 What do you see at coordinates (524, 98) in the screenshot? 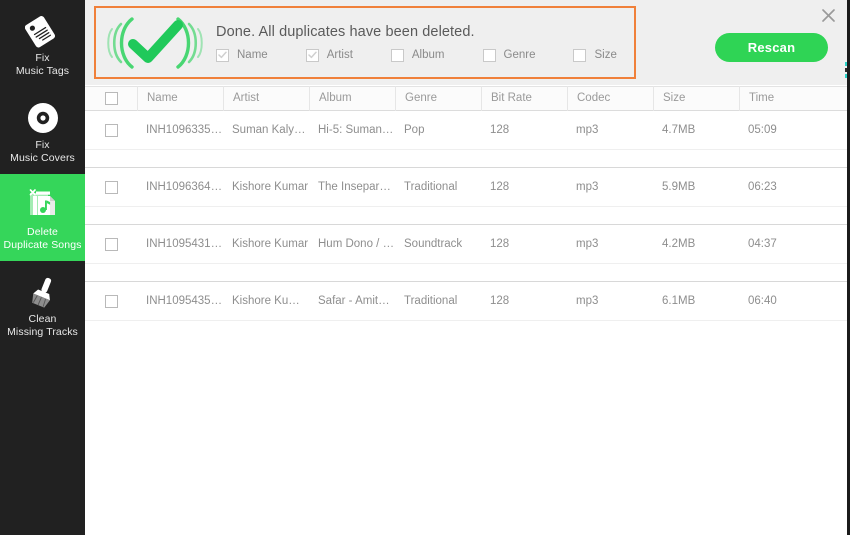
I see `column-header-bitrate: Bit Rate` at bounding box center [524, 98].